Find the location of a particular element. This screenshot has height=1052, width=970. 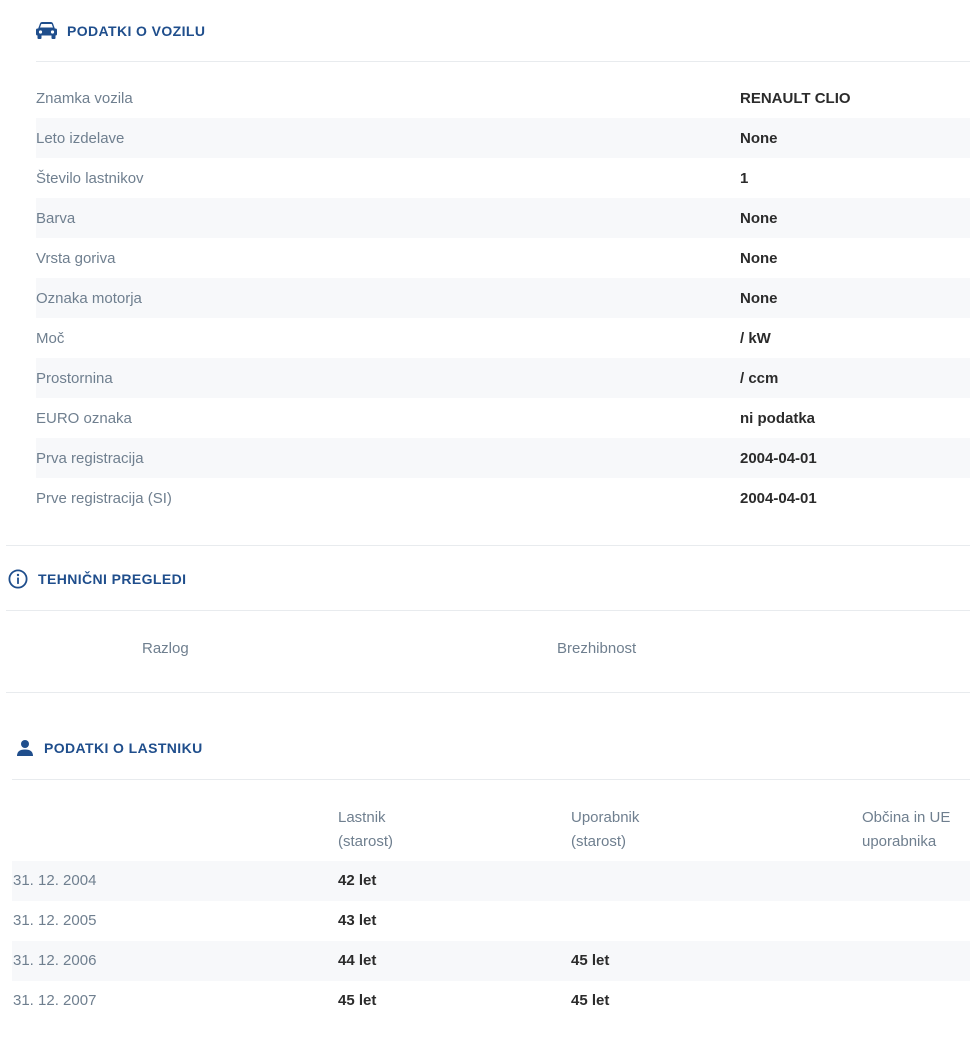

vehicle-row-label: Leto izdelave is located at coordinates (80, 138).